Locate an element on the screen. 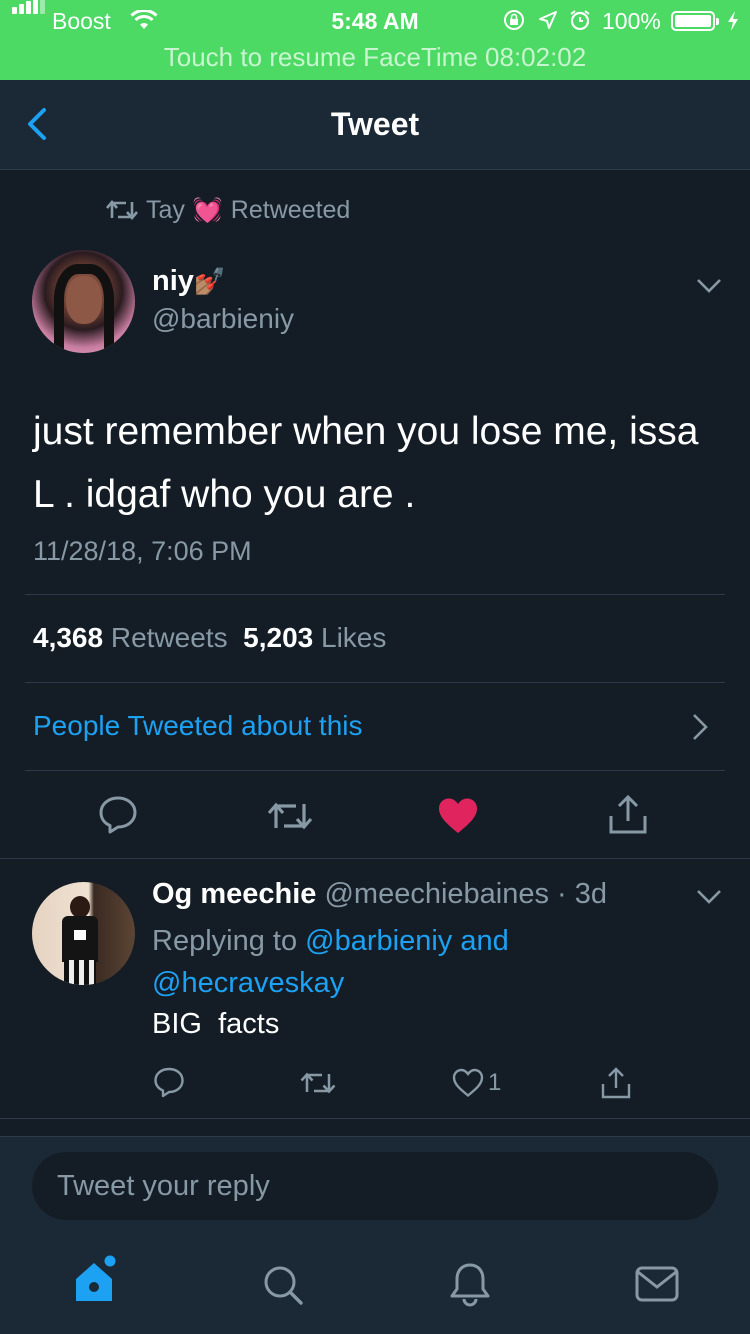 The image size is (750, 1334). like-heart-outline-icon is located at coordinates (468, 1083).